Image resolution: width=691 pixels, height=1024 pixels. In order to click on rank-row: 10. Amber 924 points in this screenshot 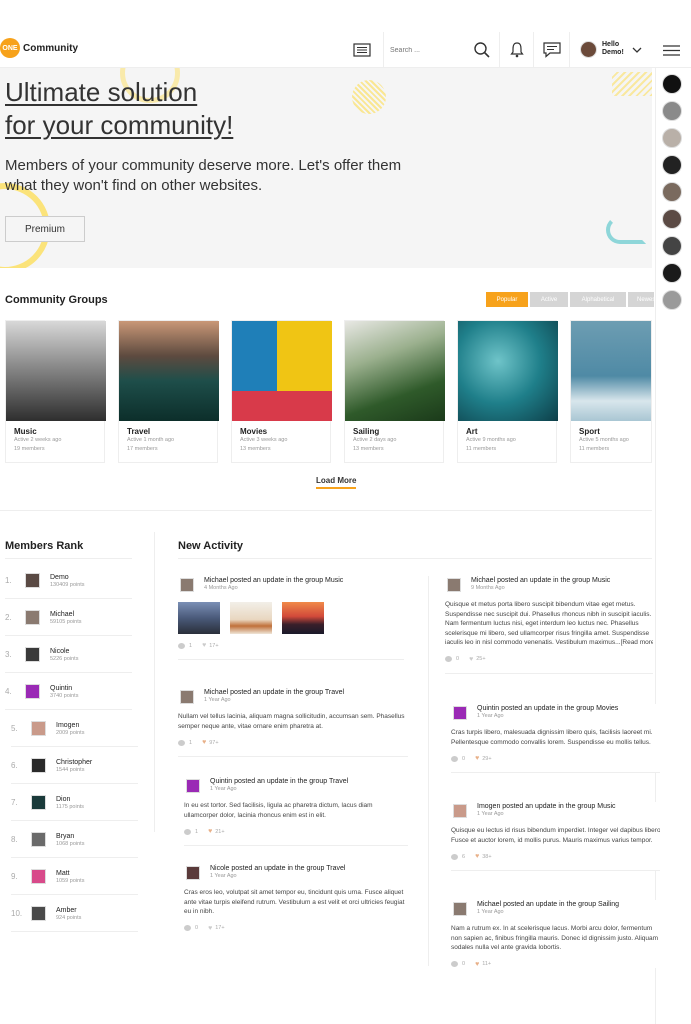, I will do `click(74, 913)`.